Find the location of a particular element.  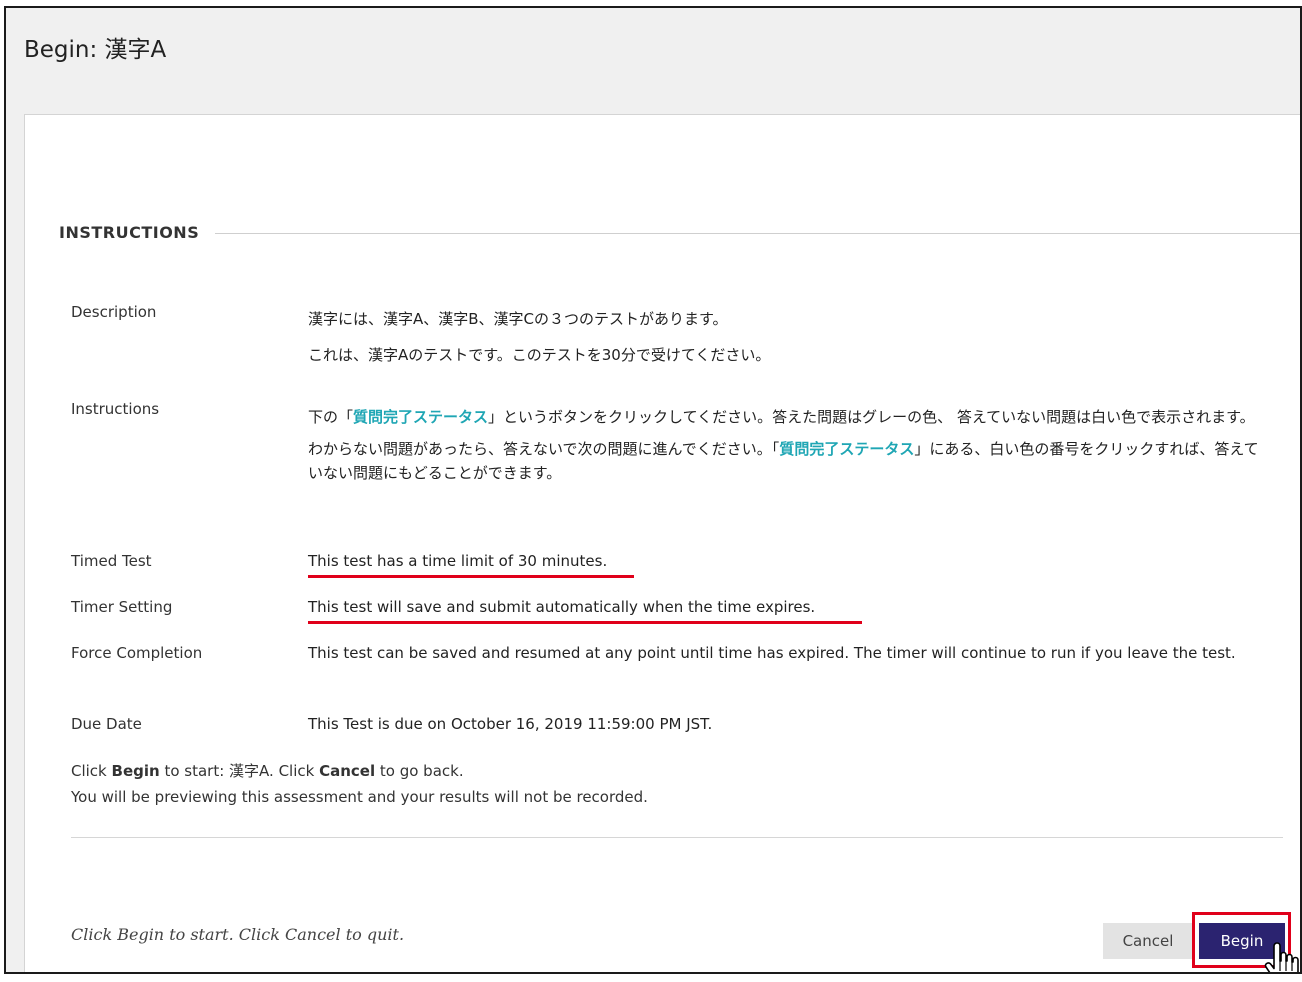

description-line-2: これは、漢字Aのテストです。このテストを30分で受けてください。 is located at coordinates (539, 355).